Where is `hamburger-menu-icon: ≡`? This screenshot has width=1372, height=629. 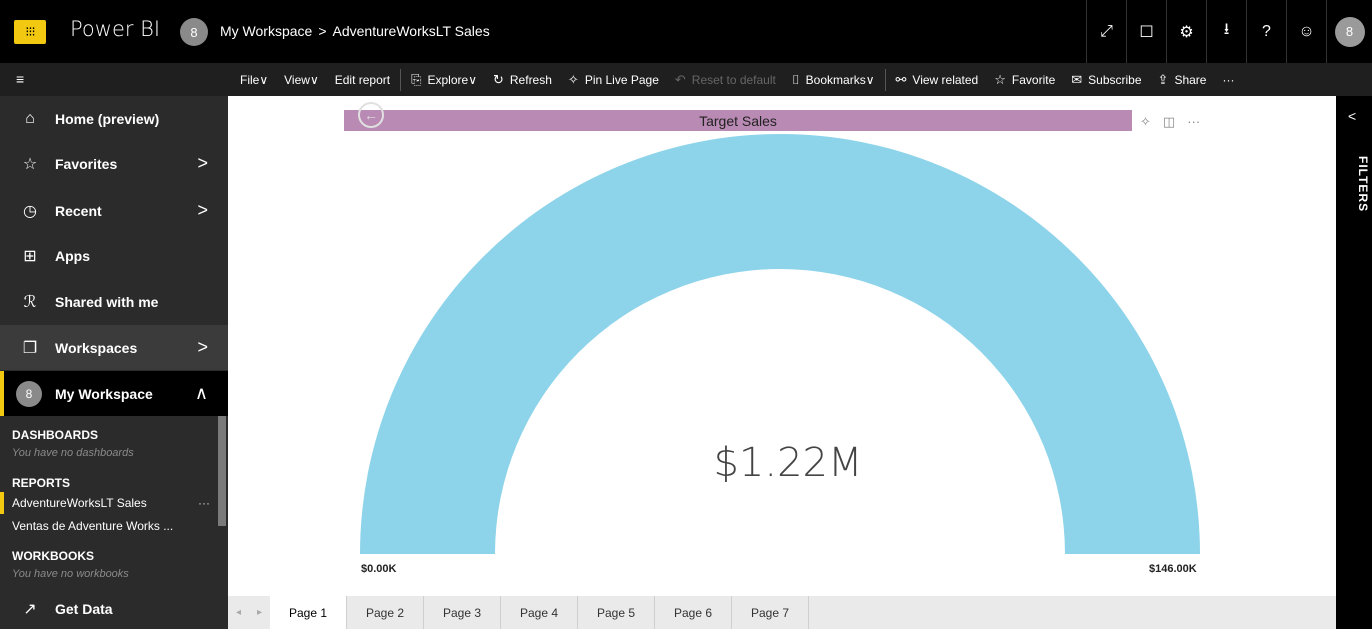
hamburger-menu-icon: ≡ is located at coordinates (20, 79).